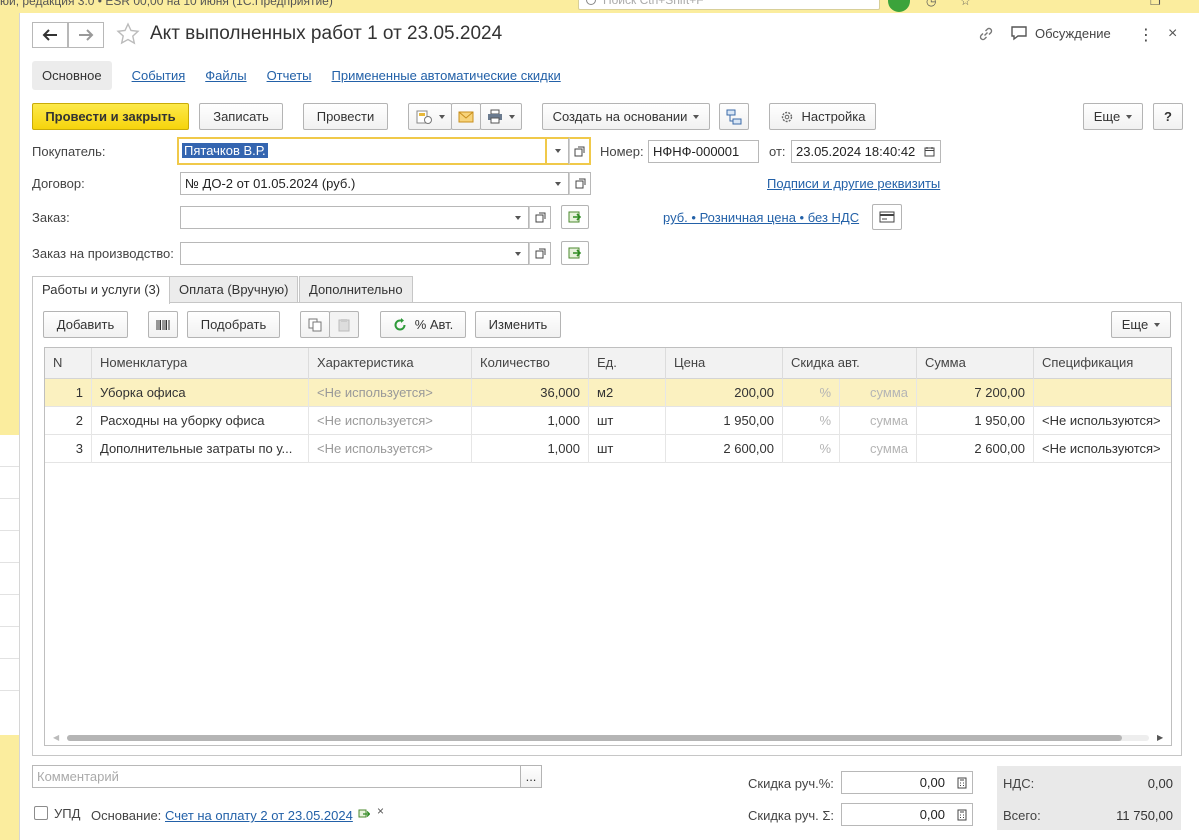  What do you see at coordinates (540, 253) in the screenshot?
I see `production-order-open-button` at bounding box center [540, 253].